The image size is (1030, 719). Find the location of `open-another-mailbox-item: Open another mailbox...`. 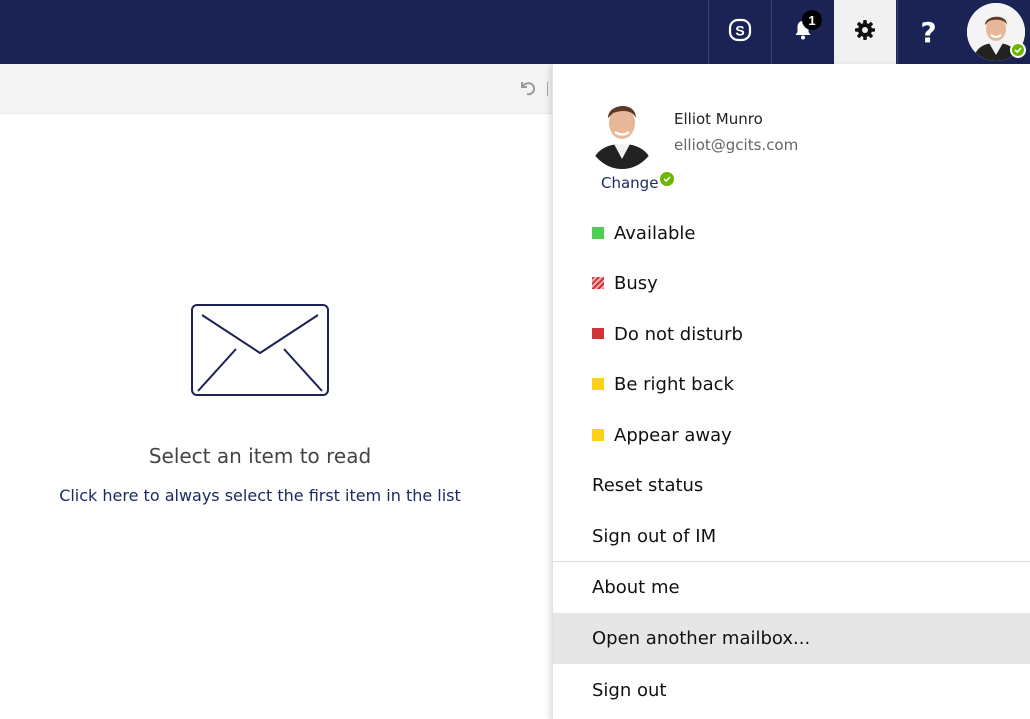

open-another-mailbox-item: Open another mailbox... is located at coordinates (791, 638).